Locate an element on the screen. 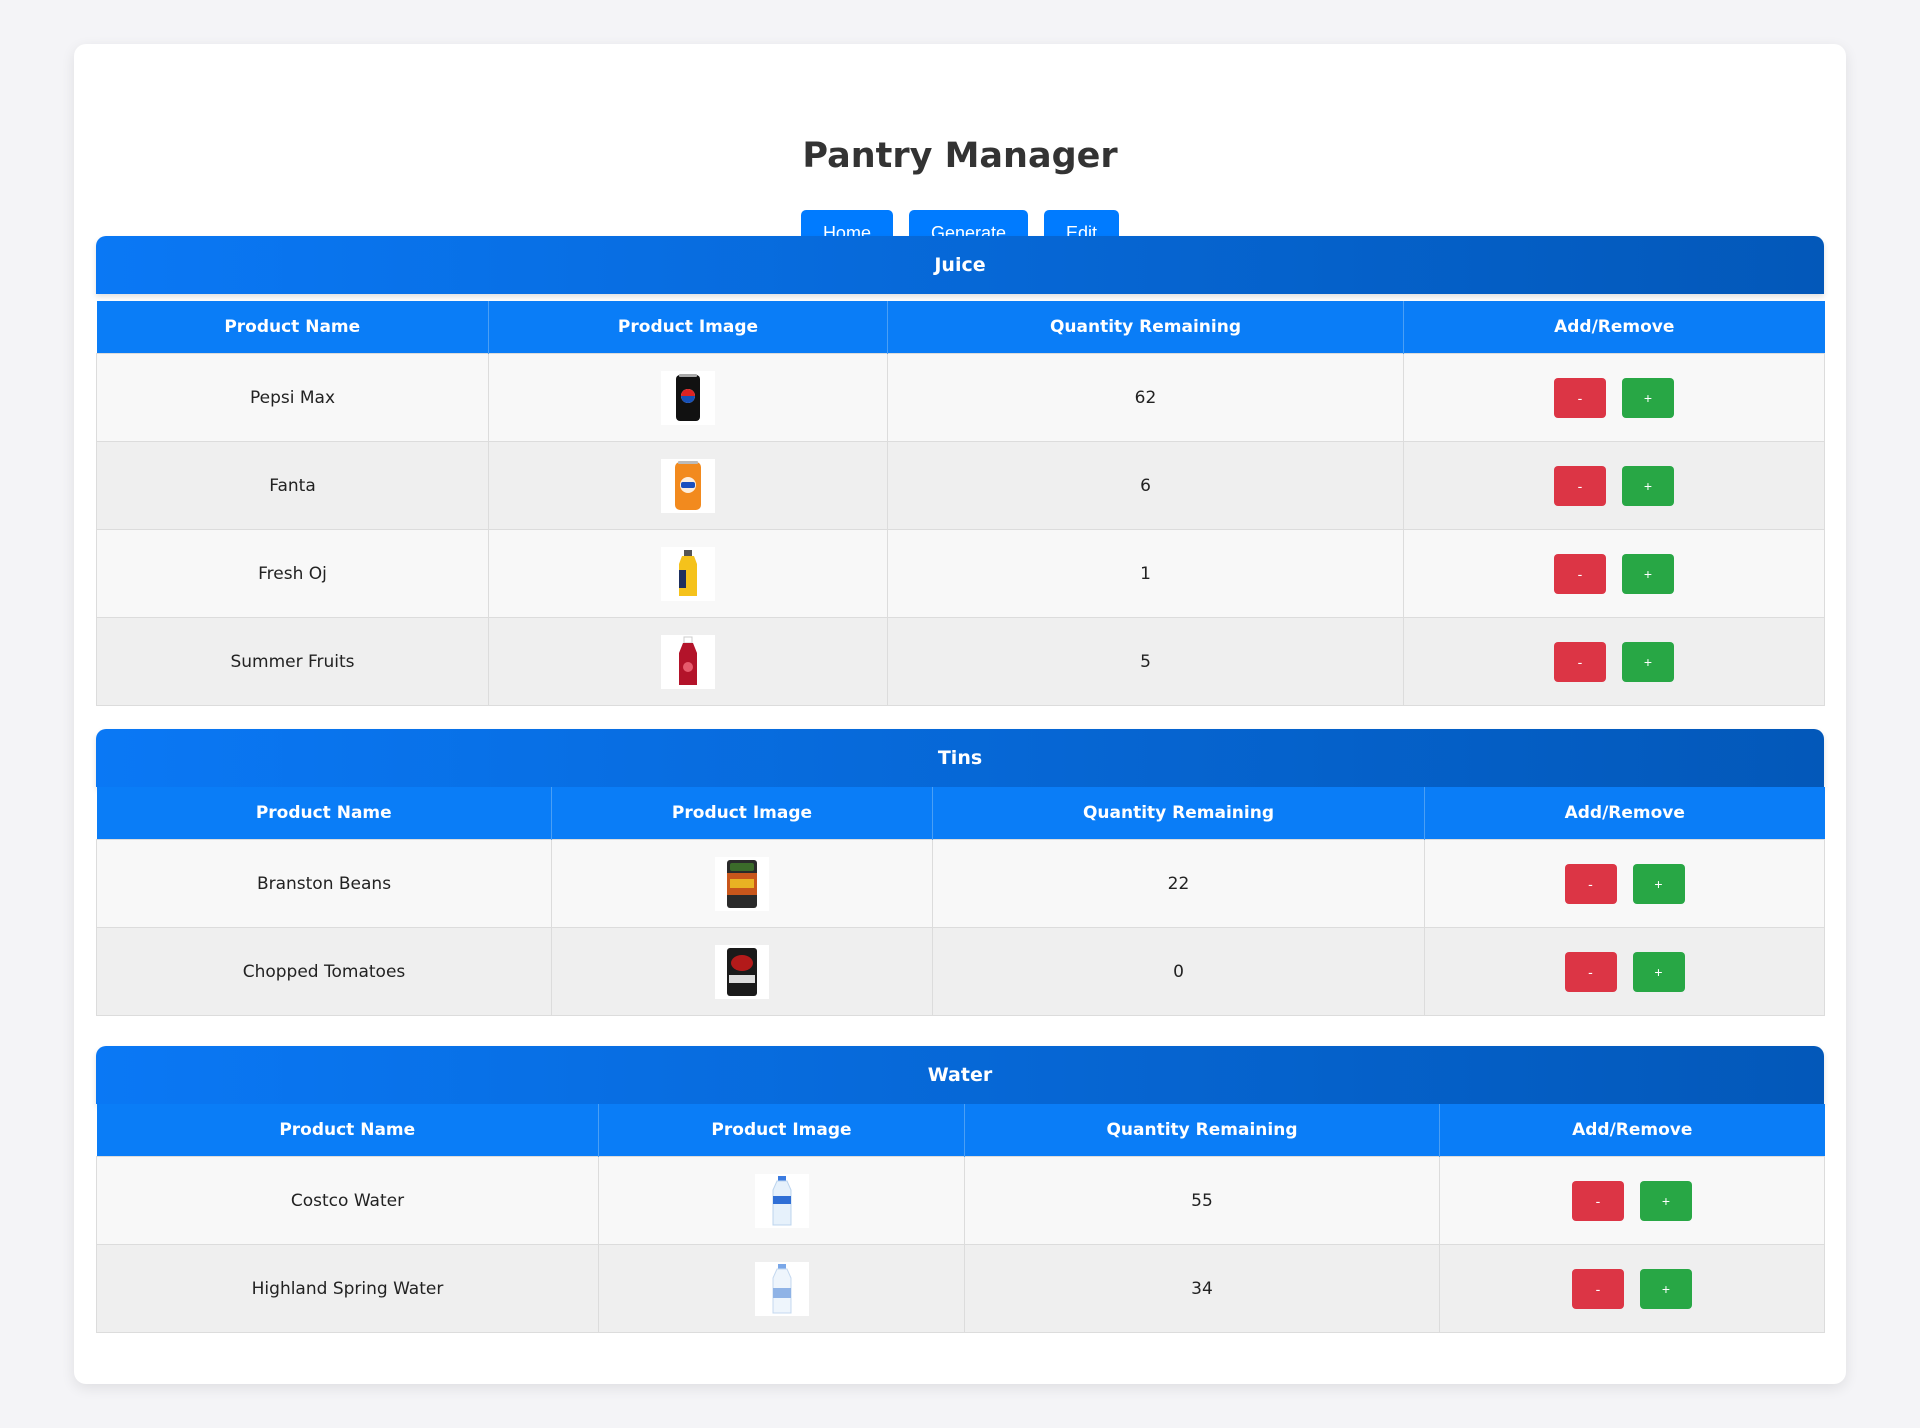  fanta-can-icon is located at coordinates (688, 485).